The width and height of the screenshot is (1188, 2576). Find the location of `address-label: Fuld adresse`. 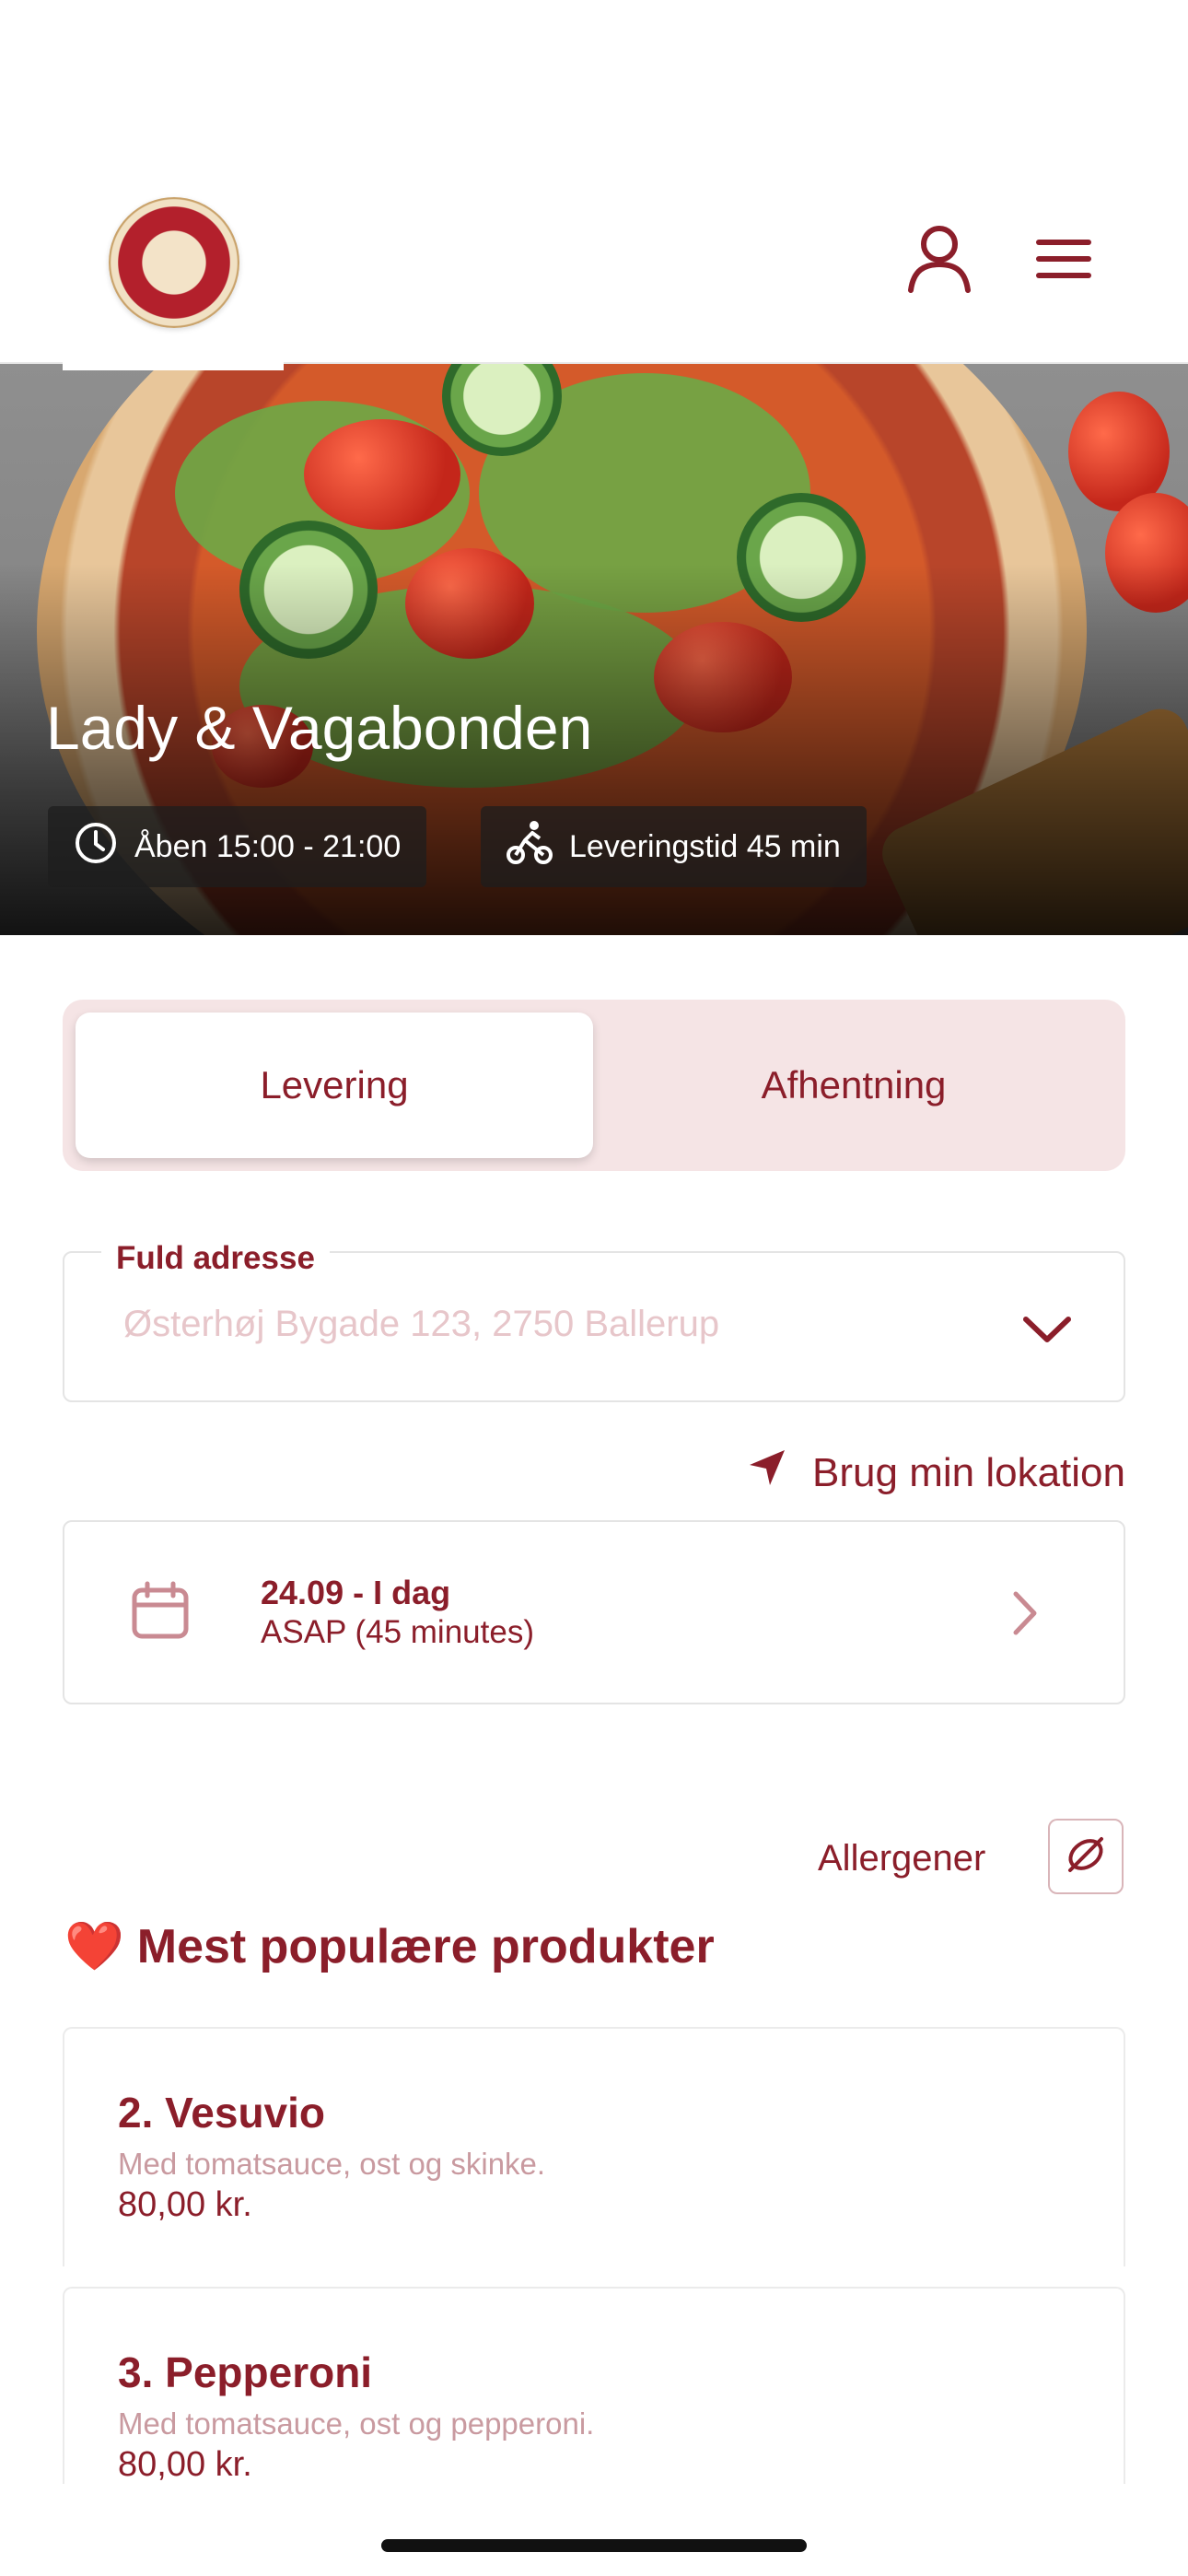

address-label: Fuld adresse is located at coordinates (215, 1258).